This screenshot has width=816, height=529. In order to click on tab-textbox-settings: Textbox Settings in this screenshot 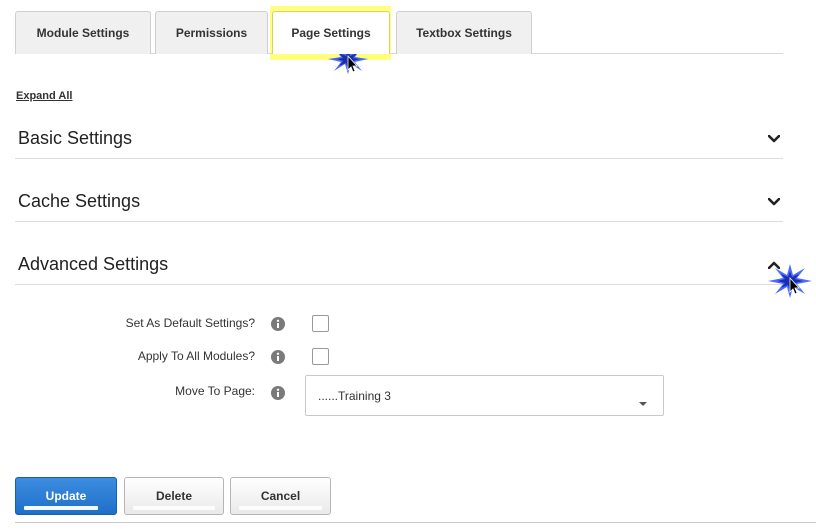, I will do `click(464, 32)`.